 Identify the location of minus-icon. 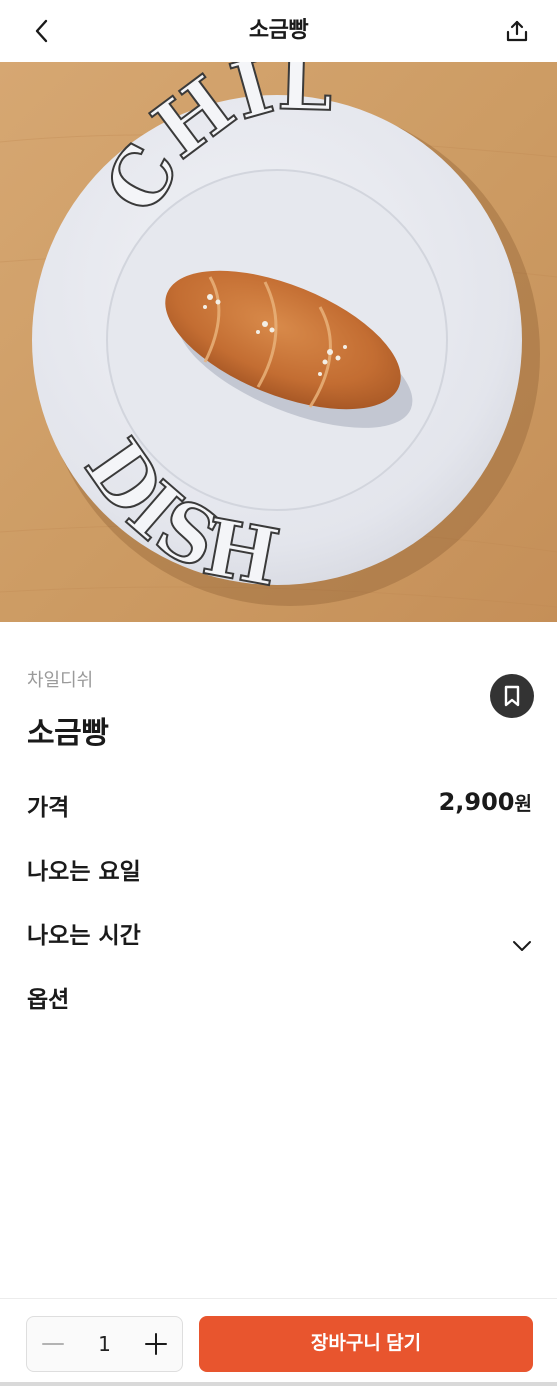
(53, 1344).